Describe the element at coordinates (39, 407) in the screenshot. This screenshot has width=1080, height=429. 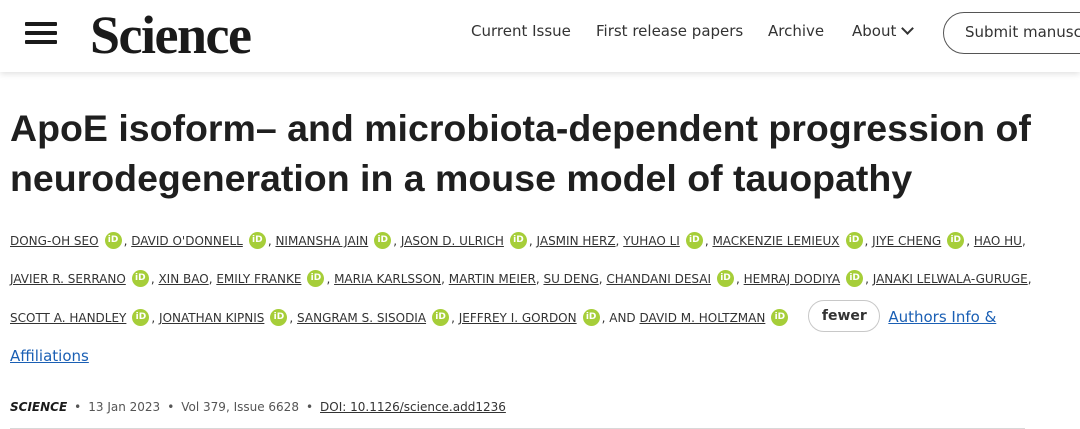
I see `journal-name: SCIENCE` at that location.